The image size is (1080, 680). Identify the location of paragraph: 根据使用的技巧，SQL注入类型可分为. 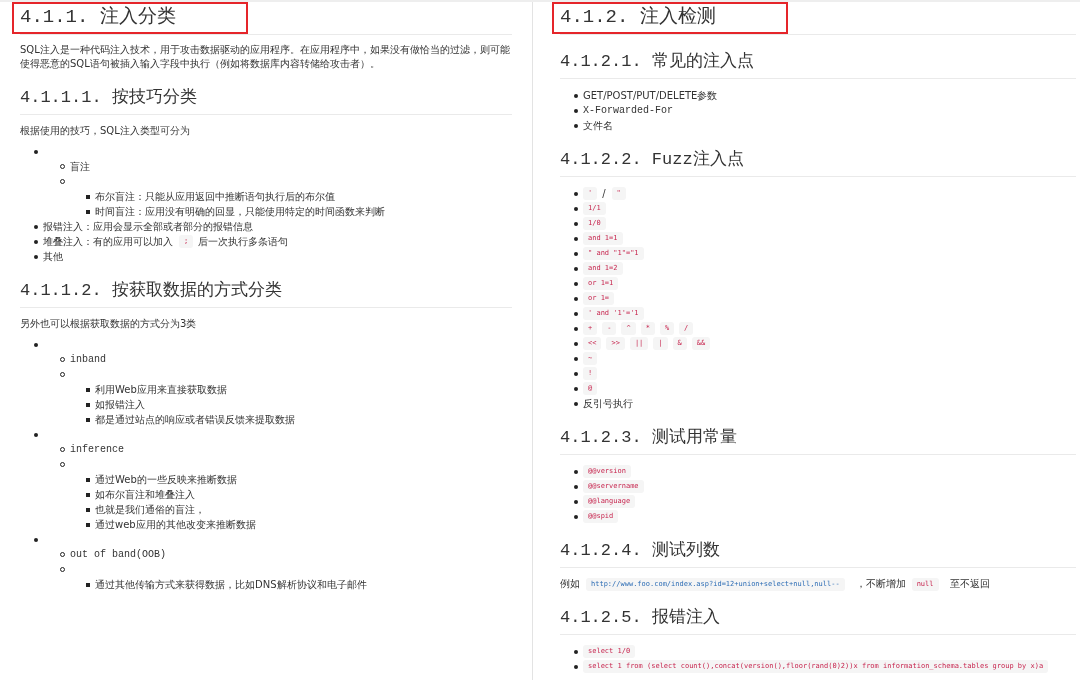
(105, 131).